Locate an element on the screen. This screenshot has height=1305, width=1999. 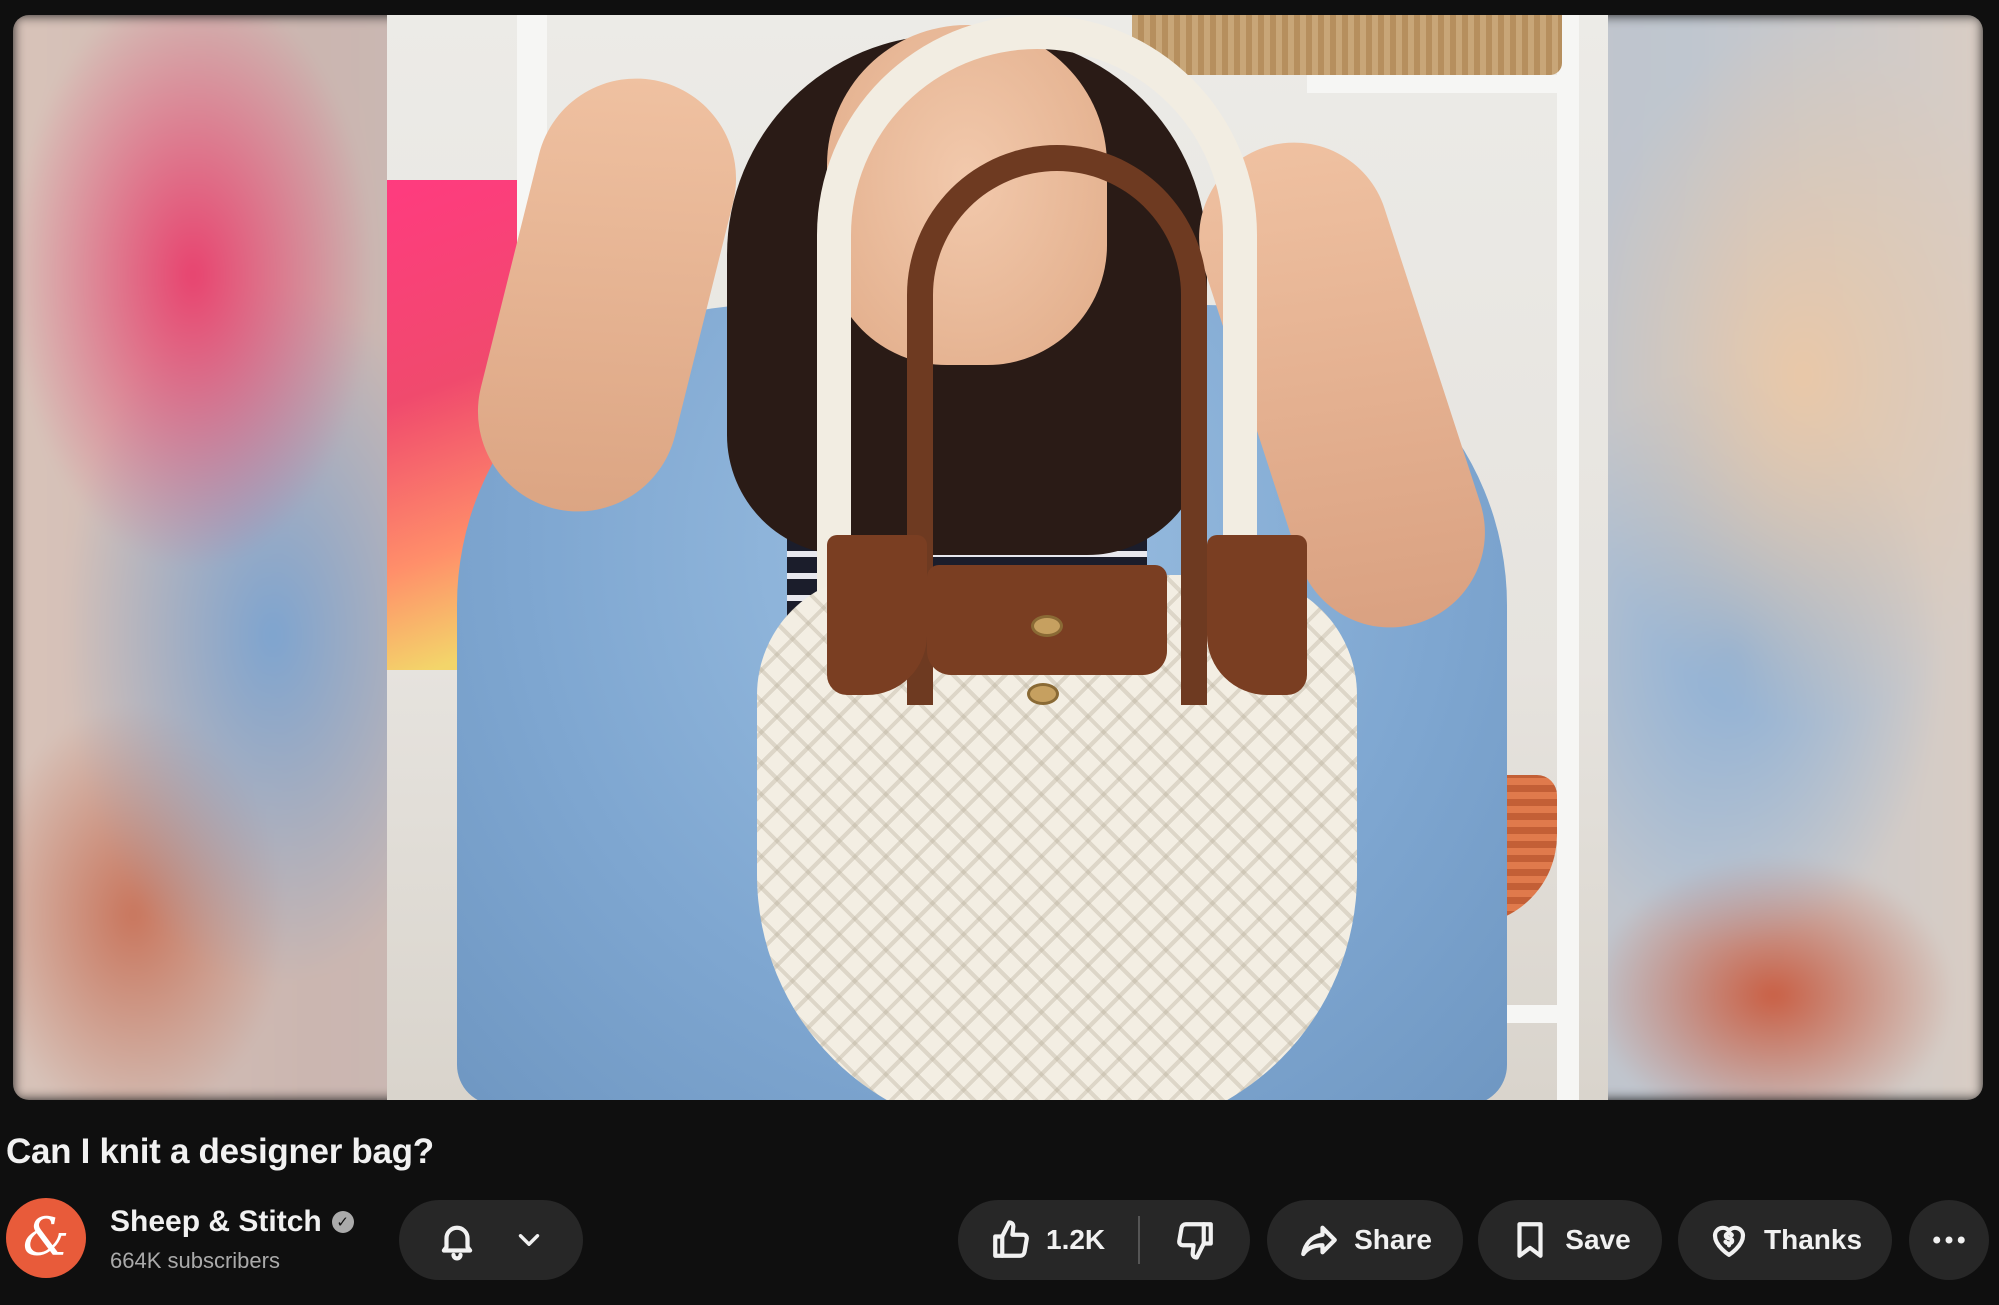
thanks-button: Thanks is located at coordinates (1785, 1240).